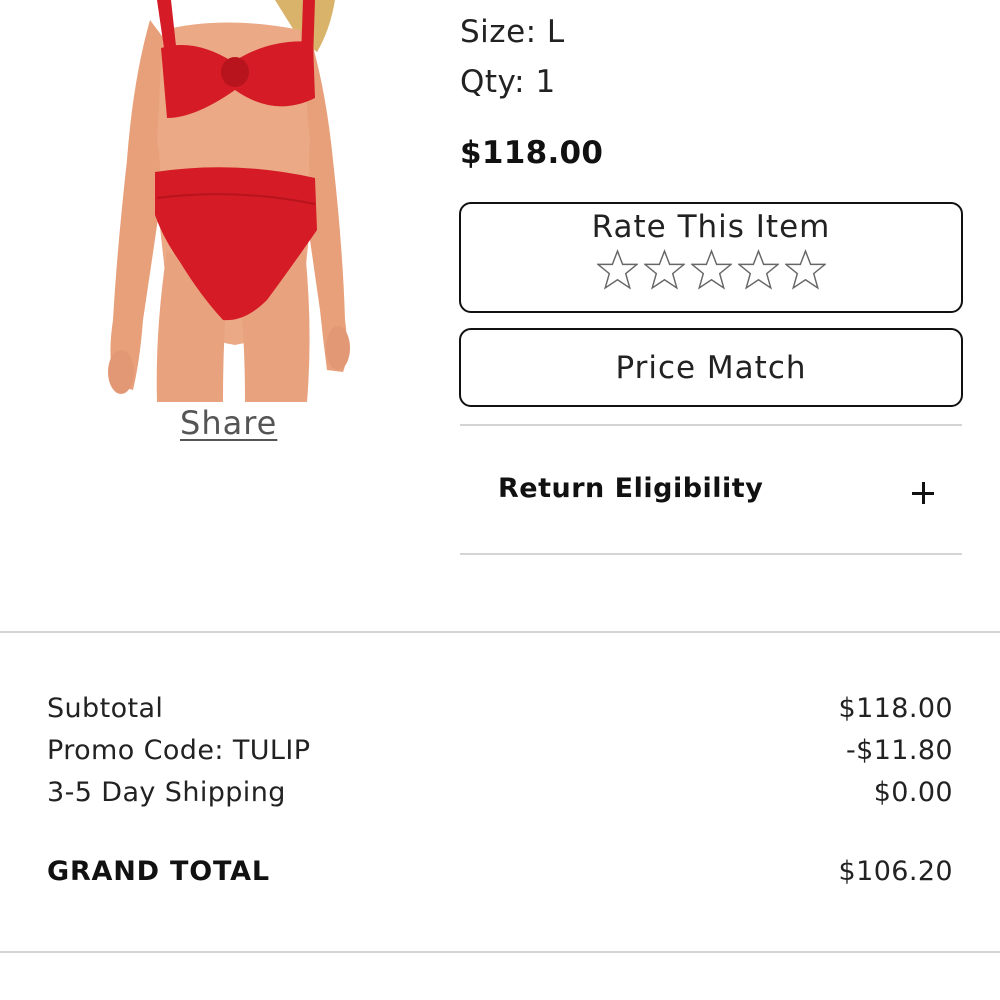 This screenshot has height=1000, width=1000. Describe the element at coordinates (895, 708) in the screenshot. I see `summary-value: $118.00` at that location.